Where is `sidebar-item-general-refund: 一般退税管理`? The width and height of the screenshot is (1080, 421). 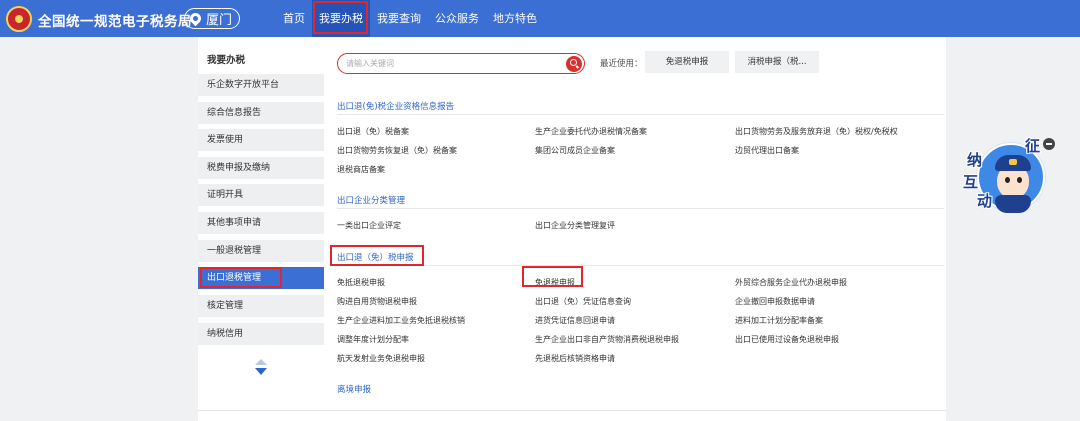
sidebar-item-general-refund: 一般退税管理 is located at coordinates (261, 251).